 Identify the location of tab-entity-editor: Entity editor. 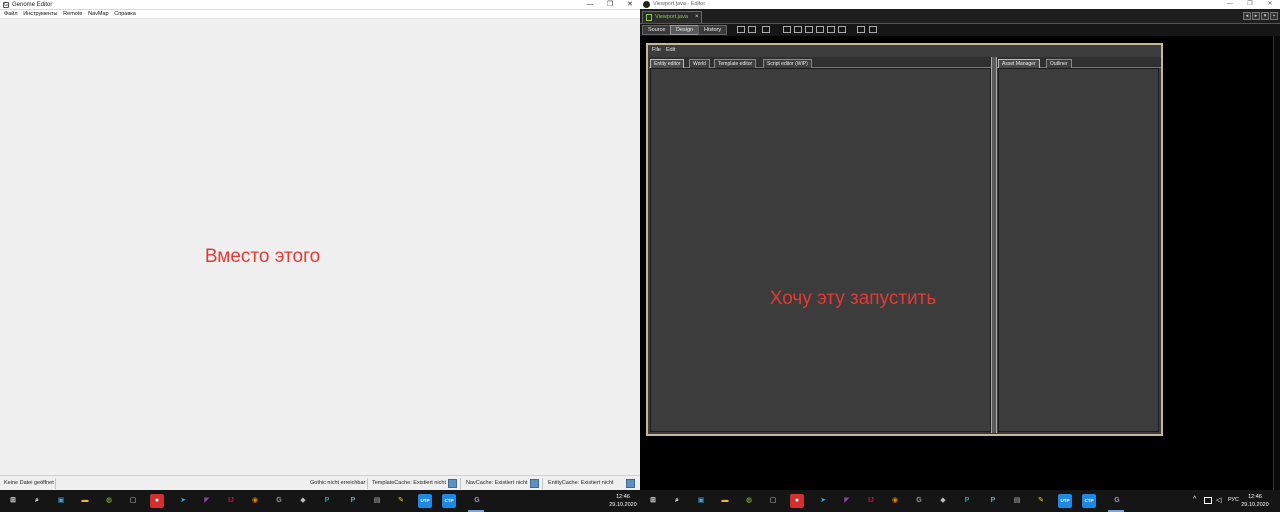
(667, 63).